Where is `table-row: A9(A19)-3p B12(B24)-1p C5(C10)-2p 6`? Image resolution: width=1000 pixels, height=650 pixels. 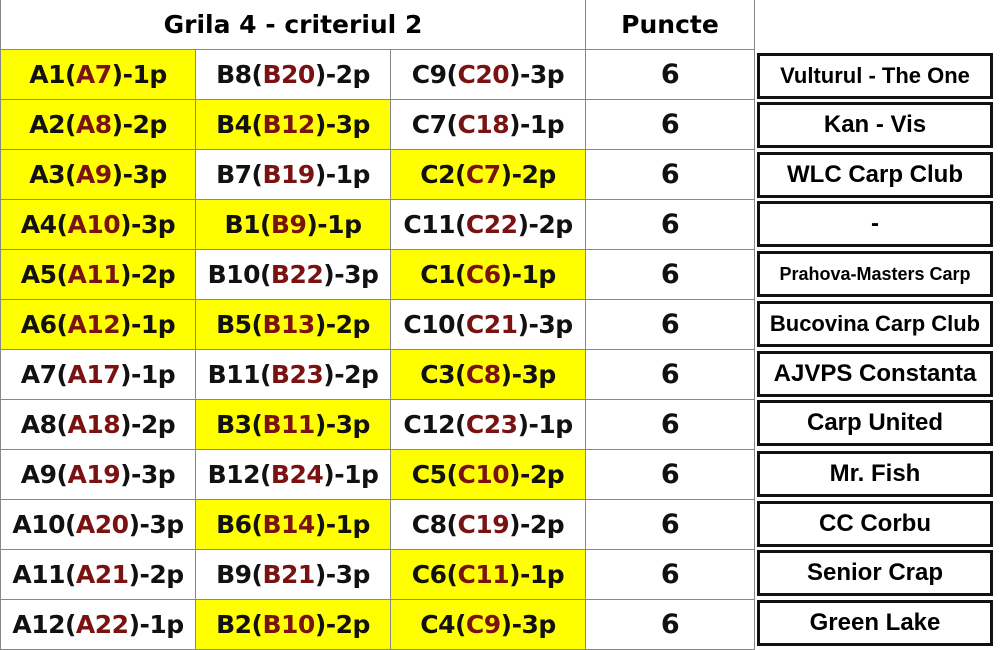
table-row: A9(A19)-3p B12(B24)-1p C5(C10)-2p 6 is located at coordinates (377, 474).